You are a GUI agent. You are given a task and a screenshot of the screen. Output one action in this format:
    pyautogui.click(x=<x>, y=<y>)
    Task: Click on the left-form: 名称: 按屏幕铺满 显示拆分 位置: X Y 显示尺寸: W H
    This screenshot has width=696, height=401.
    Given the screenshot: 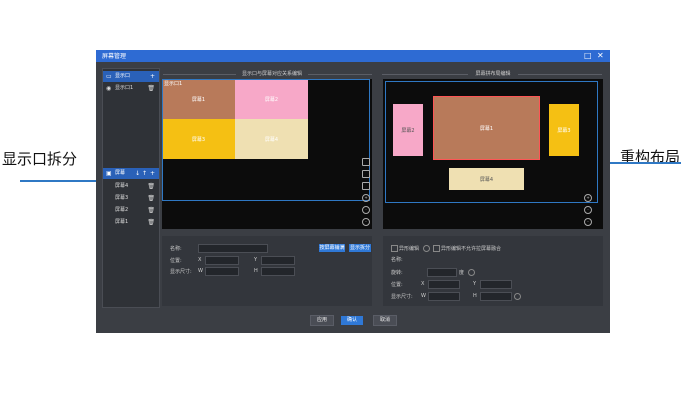 What is the action you would take?
    pyautogui.click(x=267, y=271)
    